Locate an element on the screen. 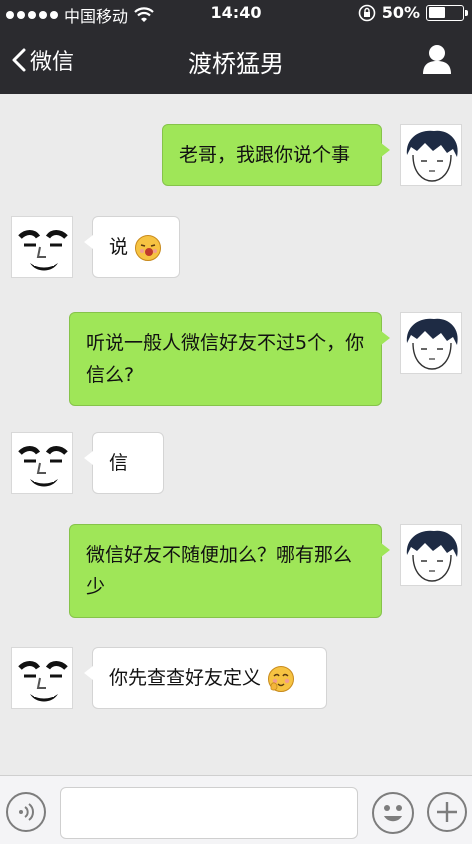 The width and height of the screenshot is (472, 844). message-text: 听说一般人微信好友不过5个，你信么? is located at coordinates (225, 359).